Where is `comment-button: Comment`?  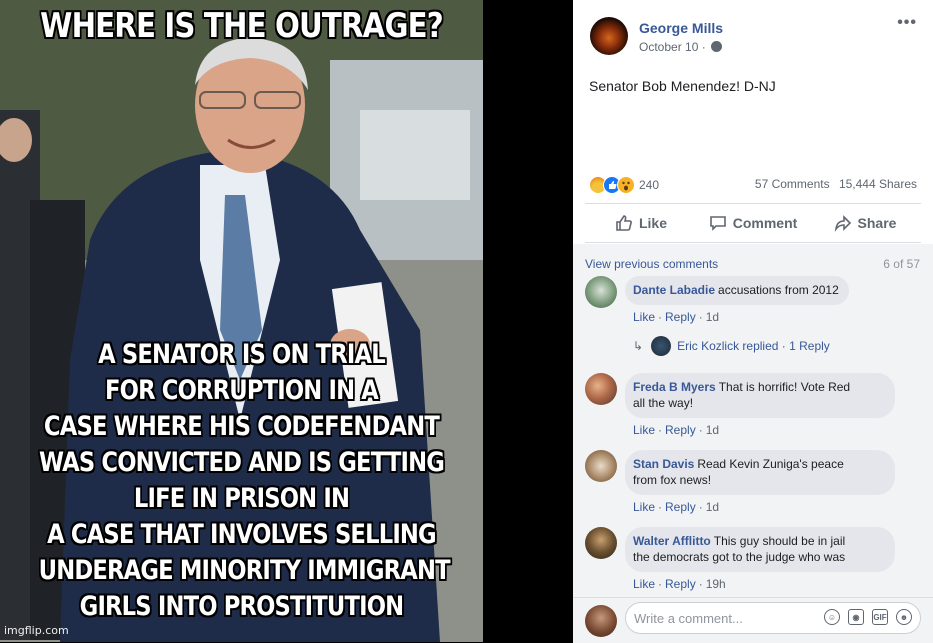 comment-button: Comment is located at coordinates (753, 223).